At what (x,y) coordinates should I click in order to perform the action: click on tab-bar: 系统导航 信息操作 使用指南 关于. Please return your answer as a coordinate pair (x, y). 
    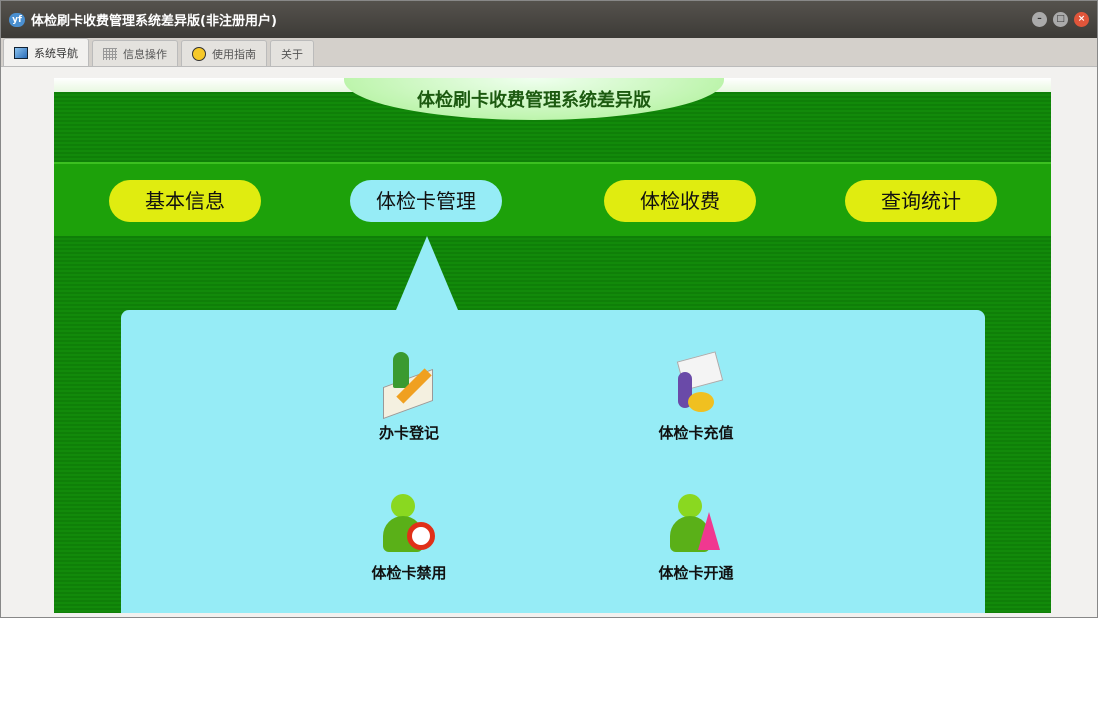
    Looking at the image, I should click on (549, 52).